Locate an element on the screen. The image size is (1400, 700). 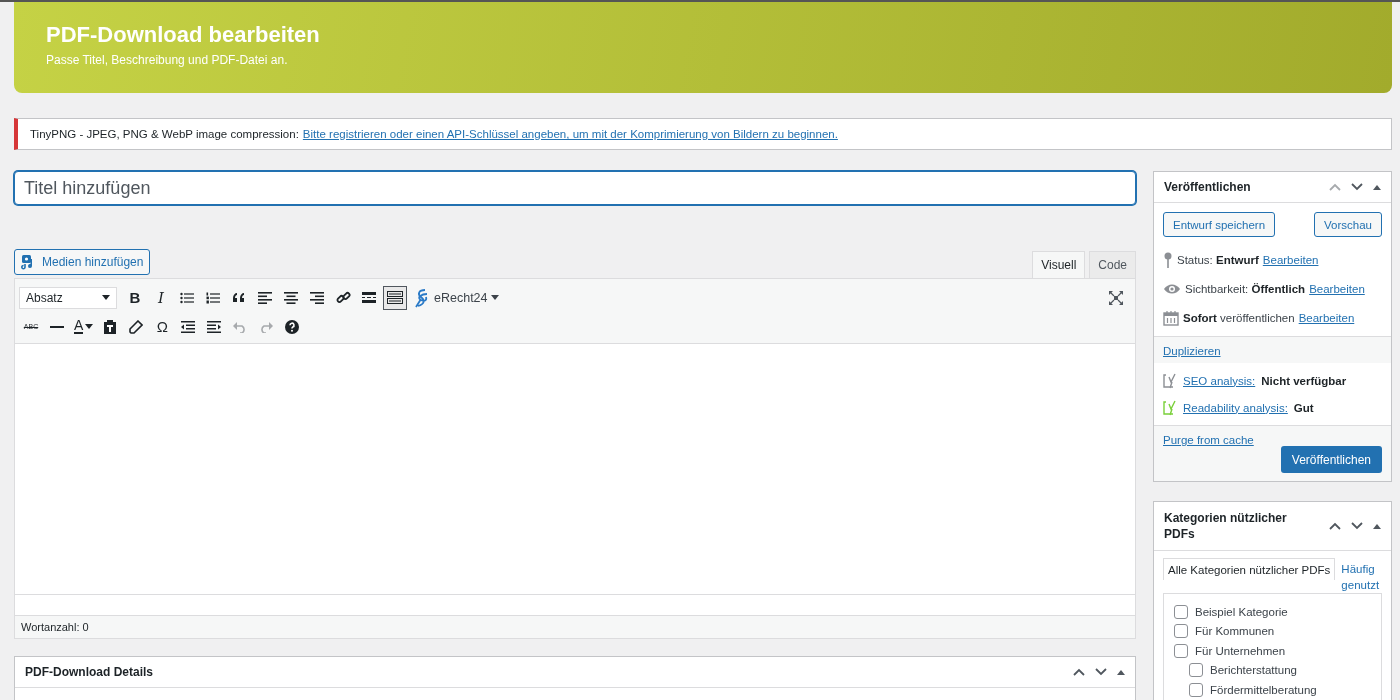
category-tab: Alle Kategorien nützlicher PDFs is located at coordinates (1249, 569).